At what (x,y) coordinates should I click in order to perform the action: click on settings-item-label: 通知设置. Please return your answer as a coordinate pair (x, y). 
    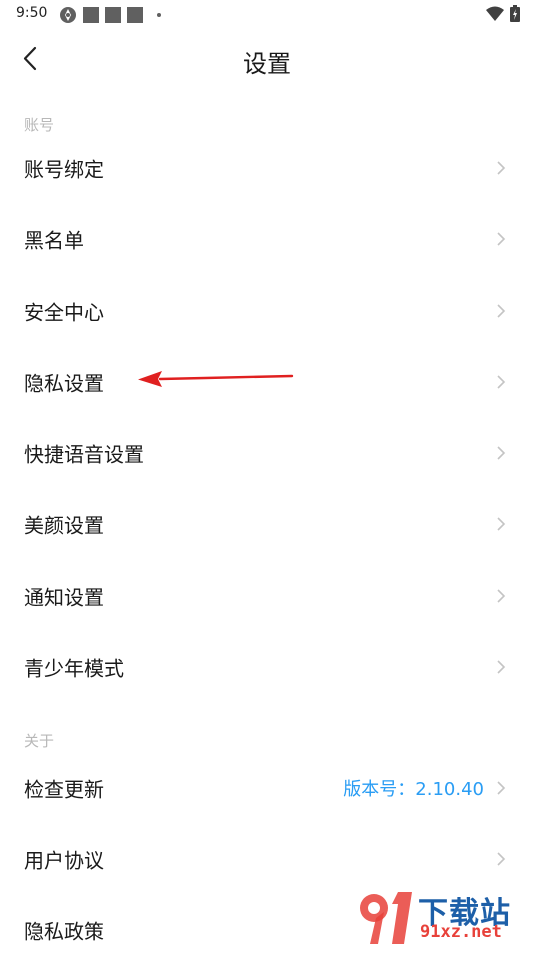
    Looking at the image, I should click on (64, 597).